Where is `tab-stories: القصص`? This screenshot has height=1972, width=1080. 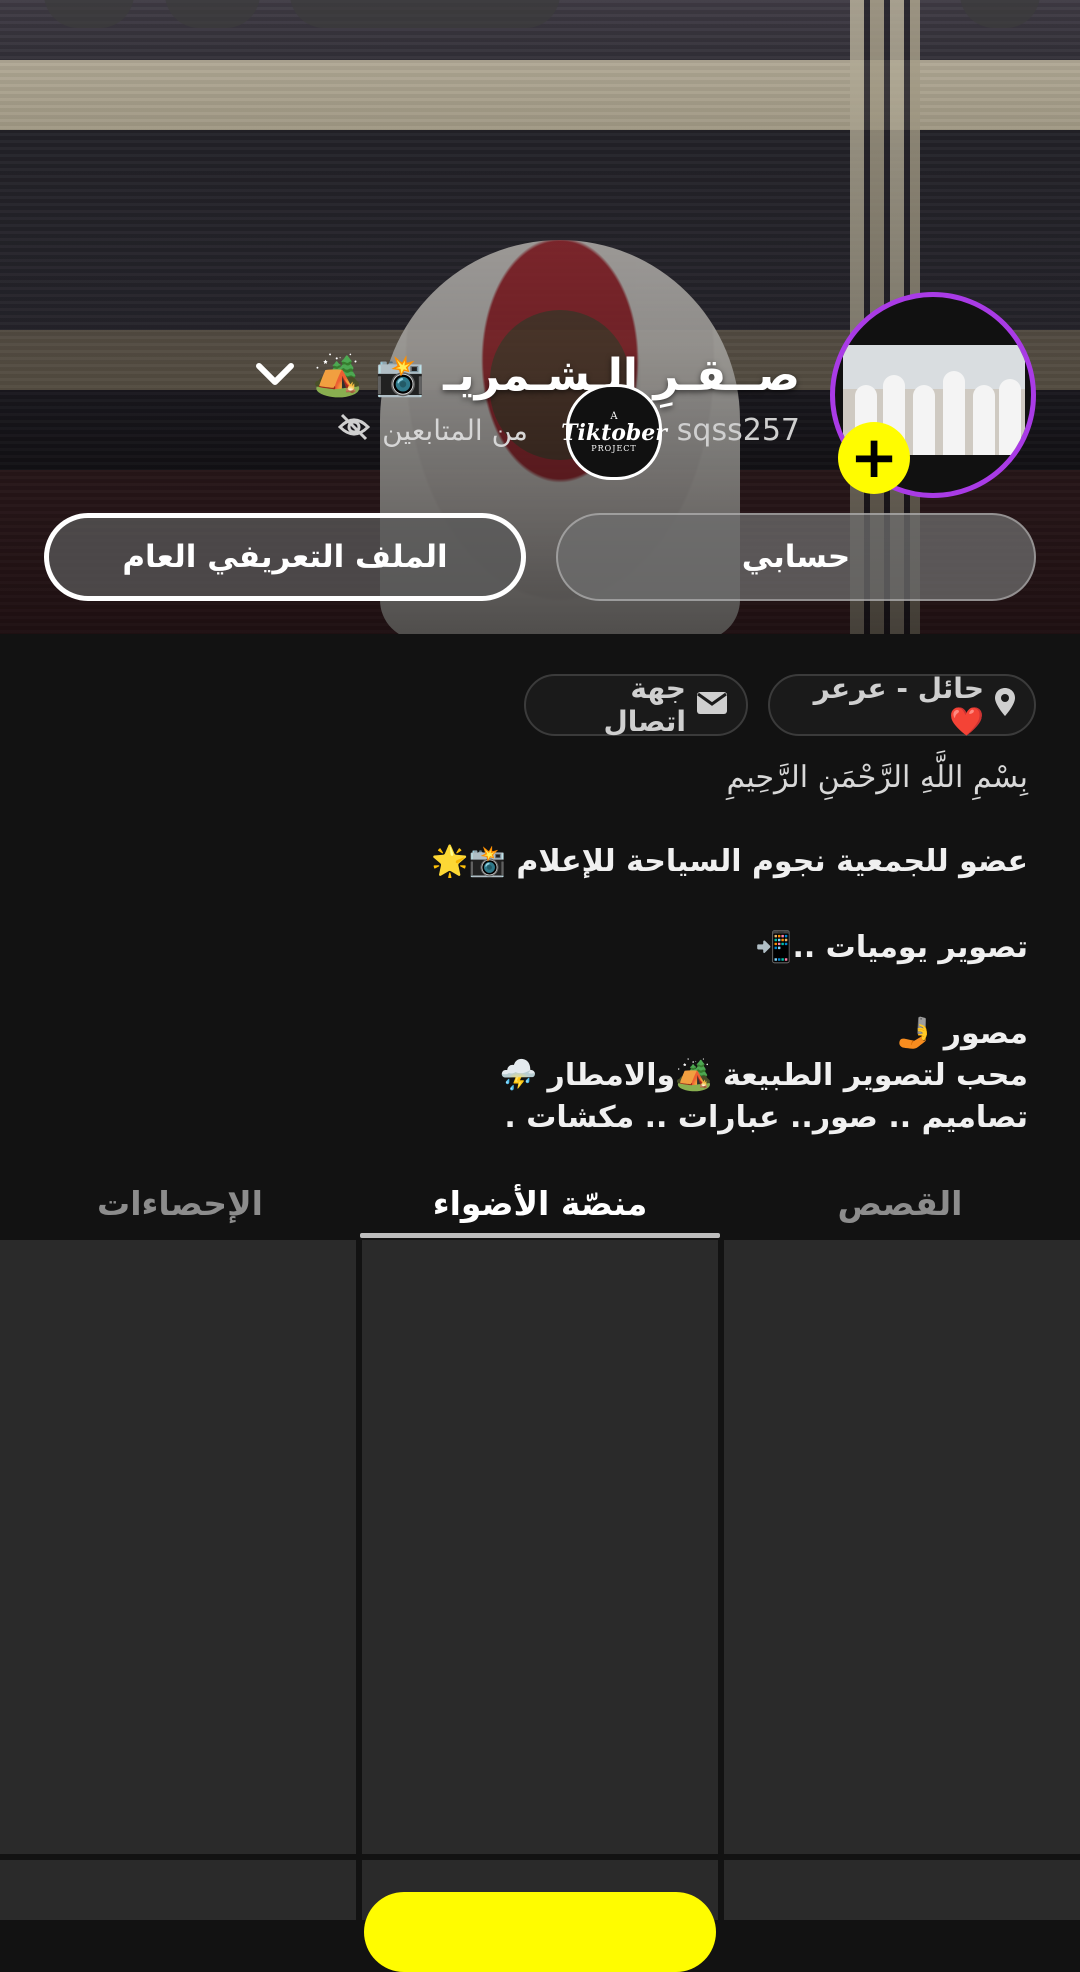 tab-stories: القصص is located at coordinates (900, 1208).